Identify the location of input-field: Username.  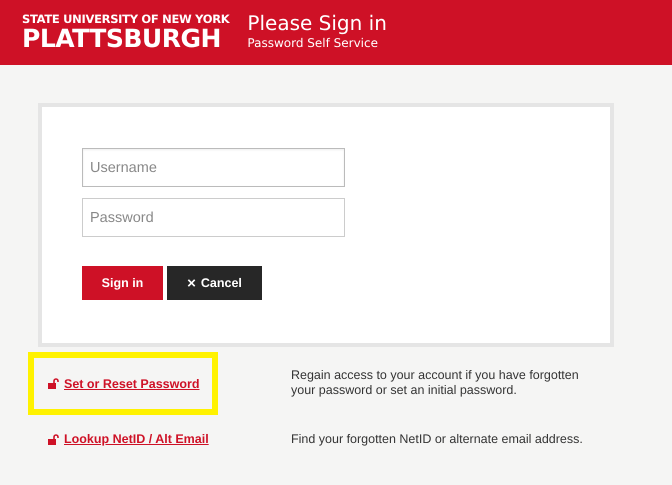
(213, 167).